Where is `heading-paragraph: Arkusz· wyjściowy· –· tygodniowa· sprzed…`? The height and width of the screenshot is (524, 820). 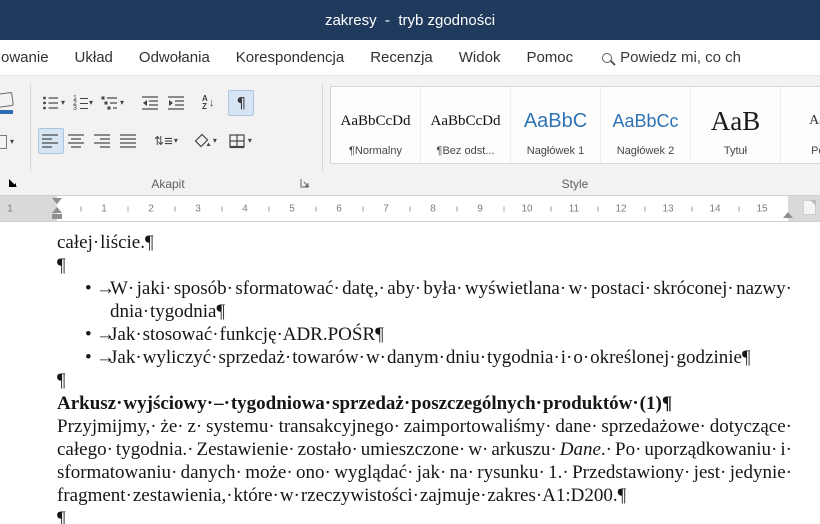 heading-paragraph: Arkusz· wyjściowy· –· tygodniowa· sprzed… is located at coordinates (424, 403).